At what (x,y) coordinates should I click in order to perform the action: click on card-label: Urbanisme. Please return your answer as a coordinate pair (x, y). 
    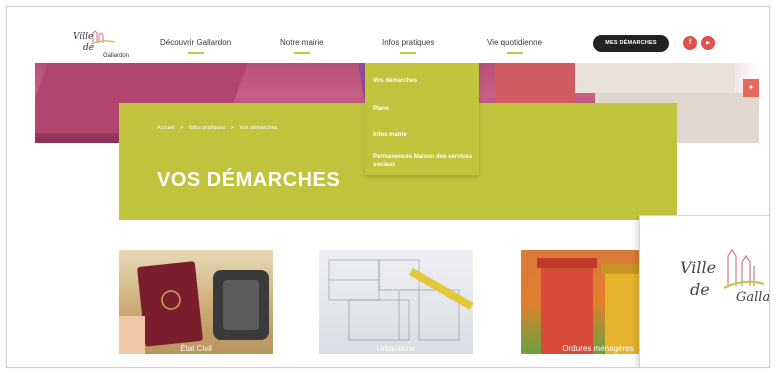
    Looking at the image, I should click on (396, 348).